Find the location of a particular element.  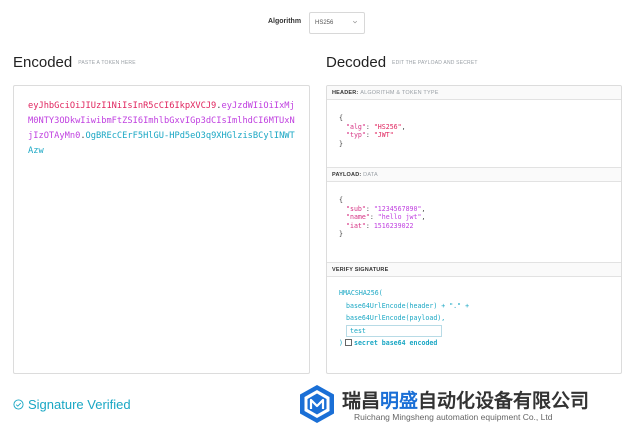

verify-line-header: base64UrlEncode(header) + "." + is located at coordinates (408, 305).